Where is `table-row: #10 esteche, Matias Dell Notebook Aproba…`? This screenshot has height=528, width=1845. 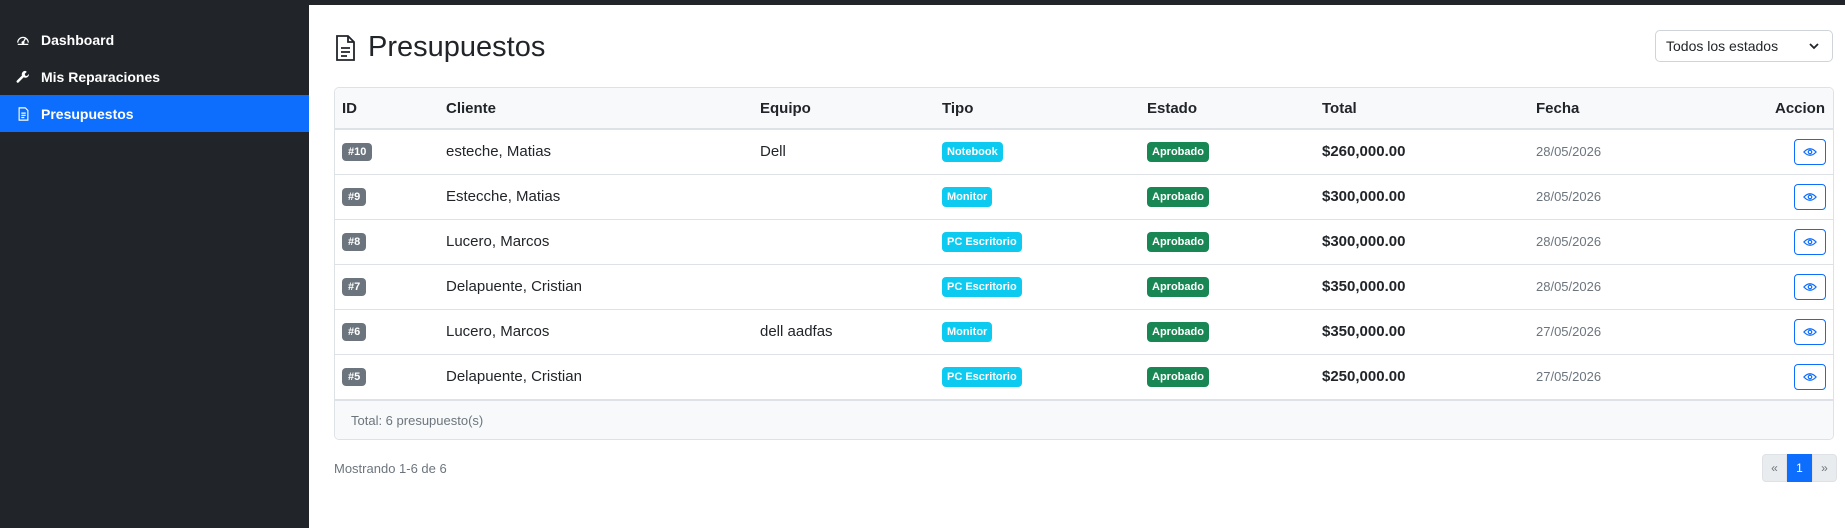
table-row: #10 esteche, Matias Dell Notebook Aproba… is located at coordinates (1084, 152).